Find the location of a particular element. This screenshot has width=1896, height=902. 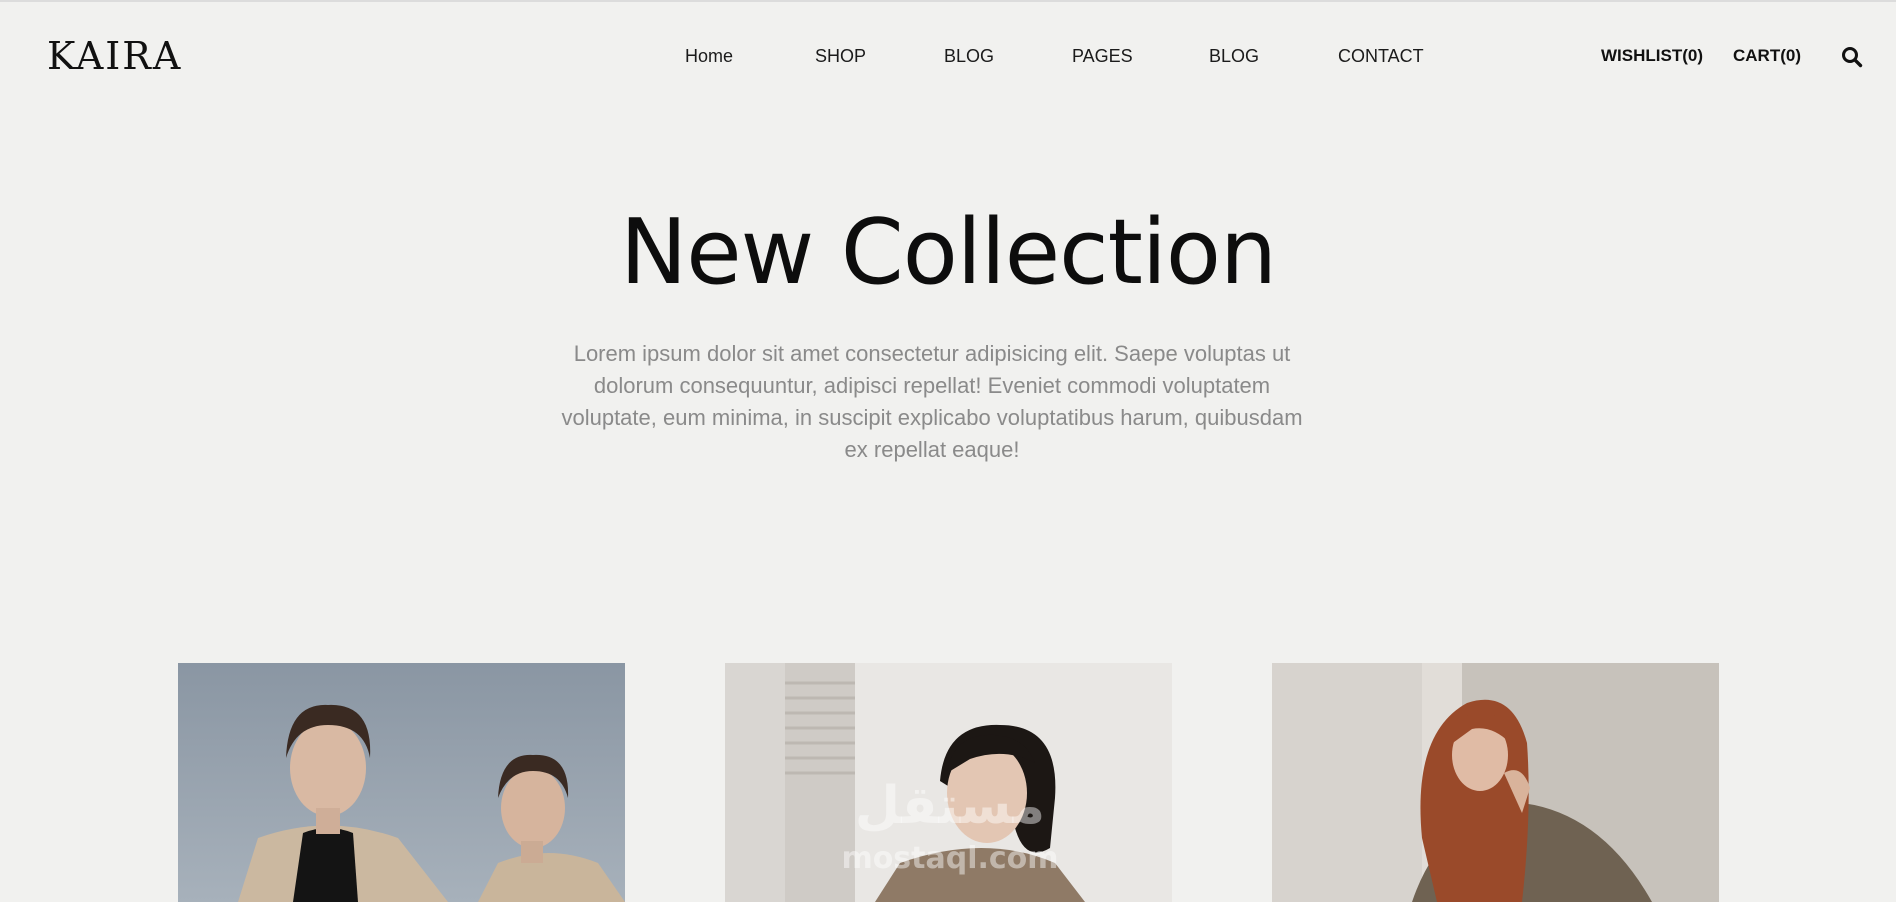

search-button is located at coordinates (1852, 57).